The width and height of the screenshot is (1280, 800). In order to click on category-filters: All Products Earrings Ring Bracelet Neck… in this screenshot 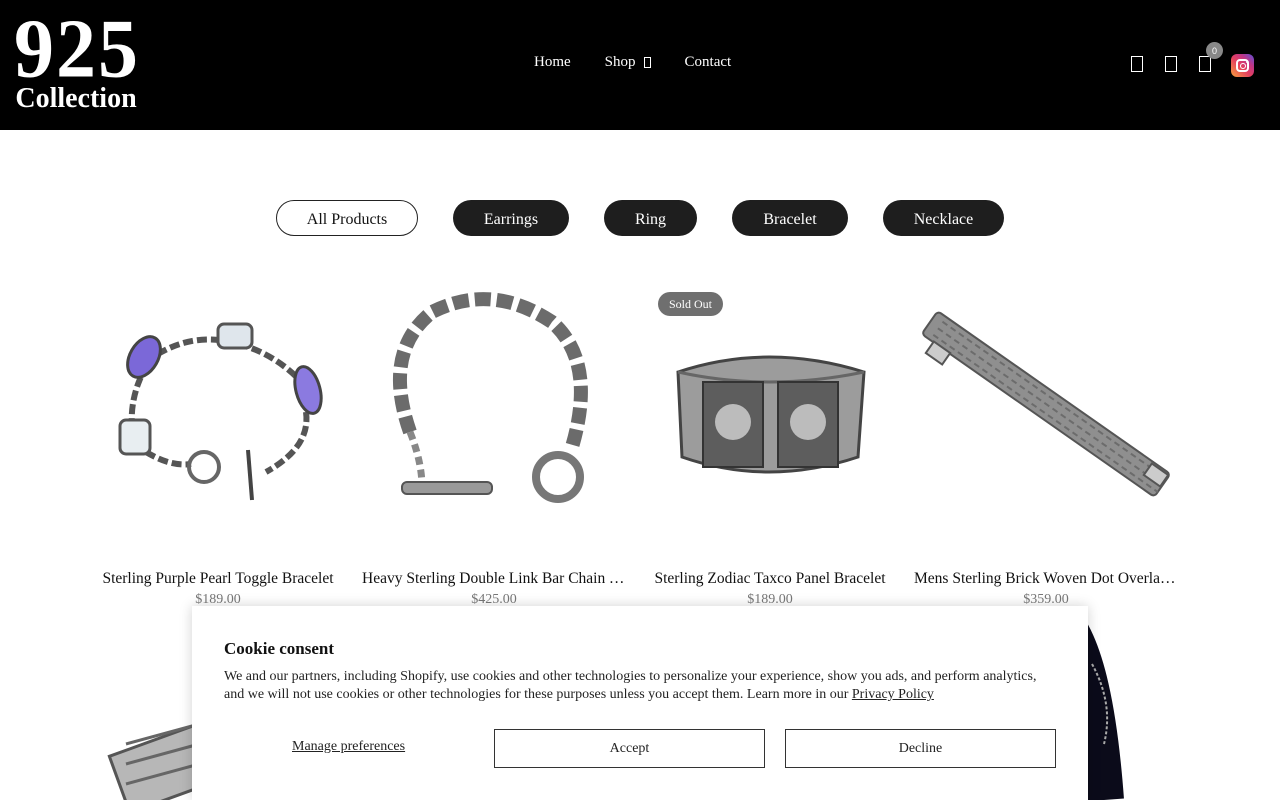, I will do `click(640, 218)`.